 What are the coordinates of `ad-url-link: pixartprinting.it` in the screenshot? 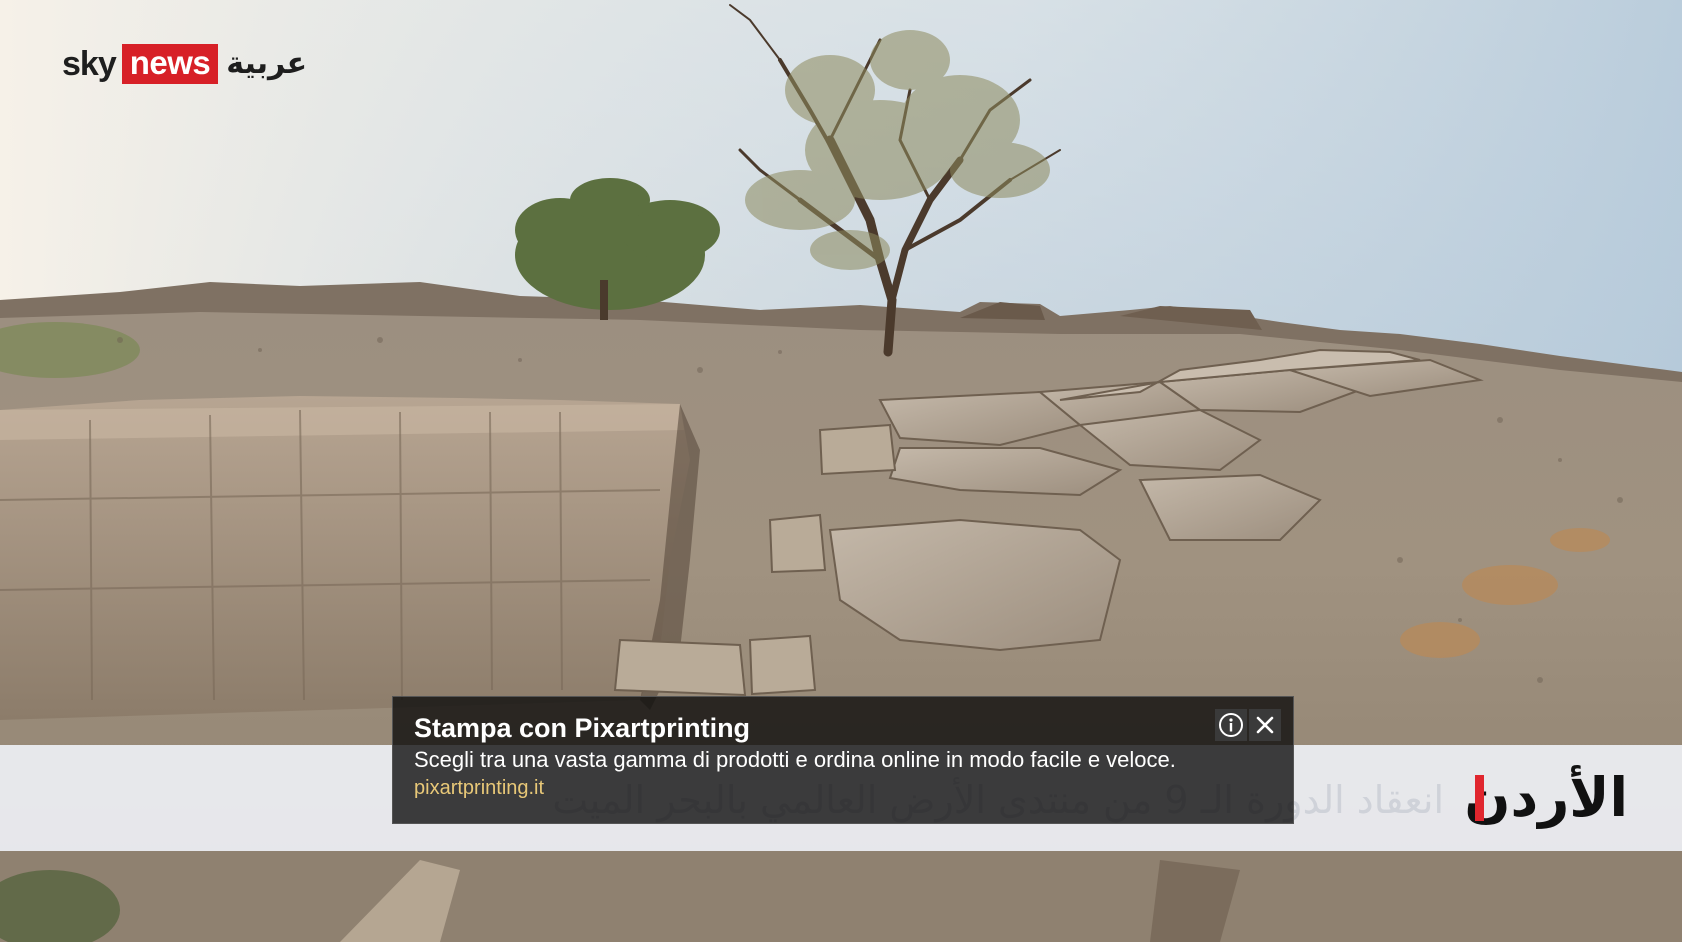 It's located at (479, 788).